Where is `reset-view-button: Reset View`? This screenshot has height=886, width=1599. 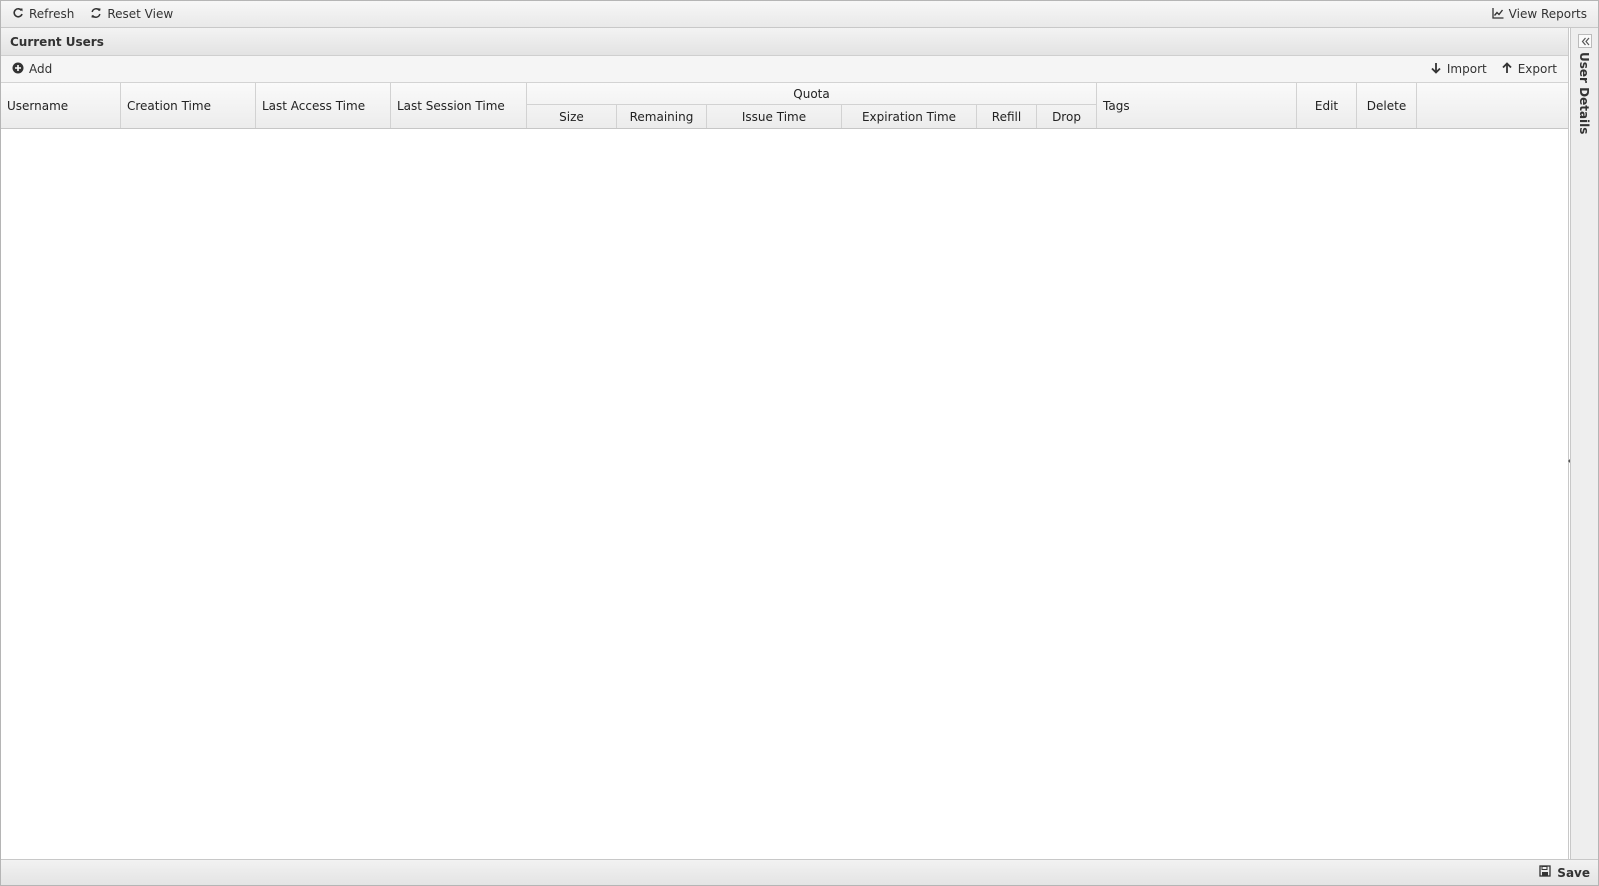 reset-view-button: Reset View is located at coordinates (131, 14).